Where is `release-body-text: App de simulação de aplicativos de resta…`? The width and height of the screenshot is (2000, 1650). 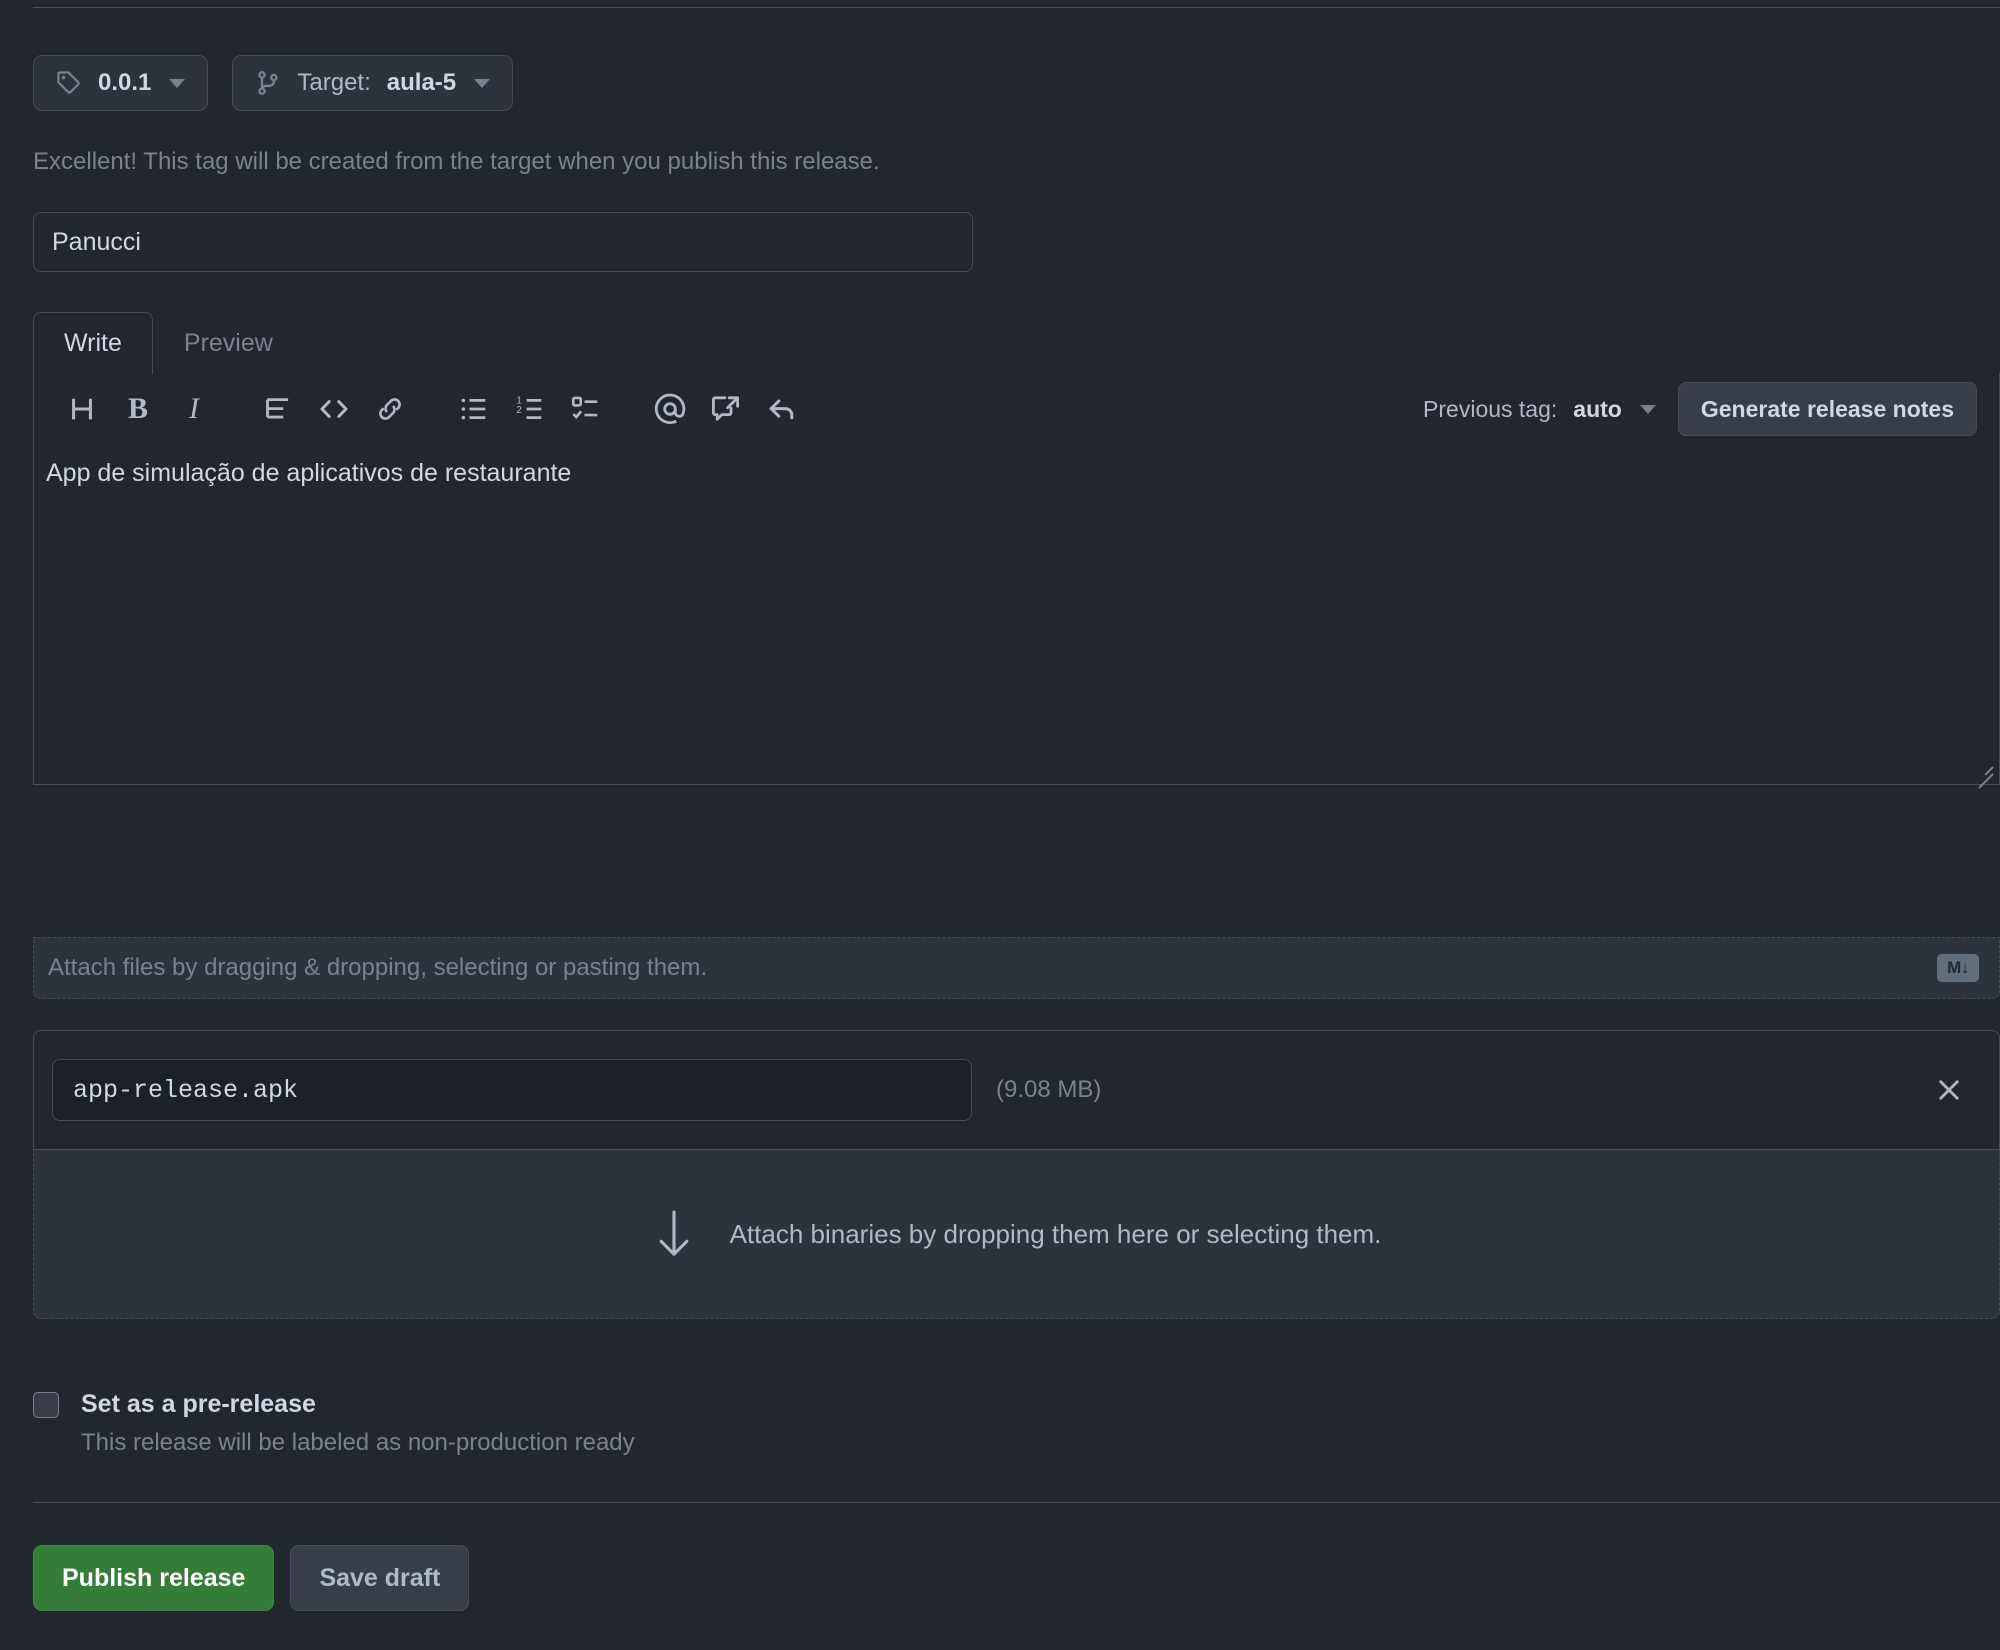 release-body-text: App de simulação de aplicativos de resta… is located at coordinates (309, 473).